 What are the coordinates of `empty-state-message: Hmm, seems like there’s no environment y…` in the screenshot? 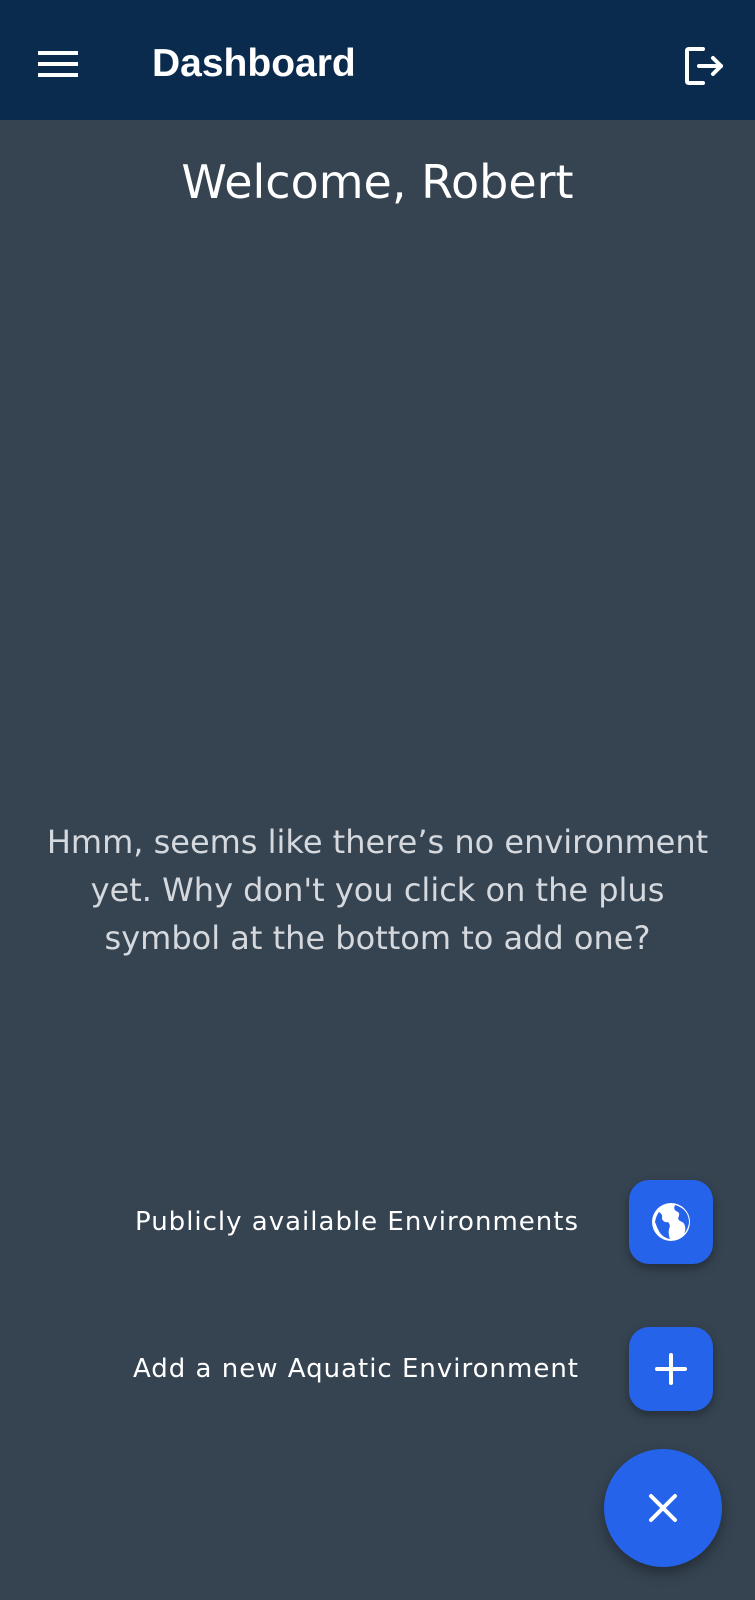 It's located at (377, 890).